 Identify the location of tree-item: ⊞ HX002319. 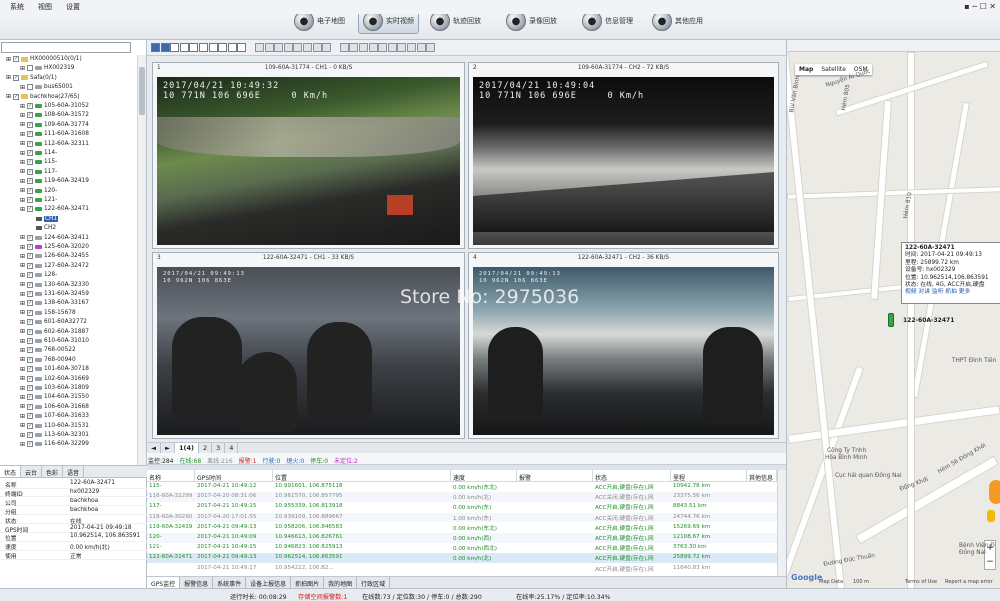
(47, 68).